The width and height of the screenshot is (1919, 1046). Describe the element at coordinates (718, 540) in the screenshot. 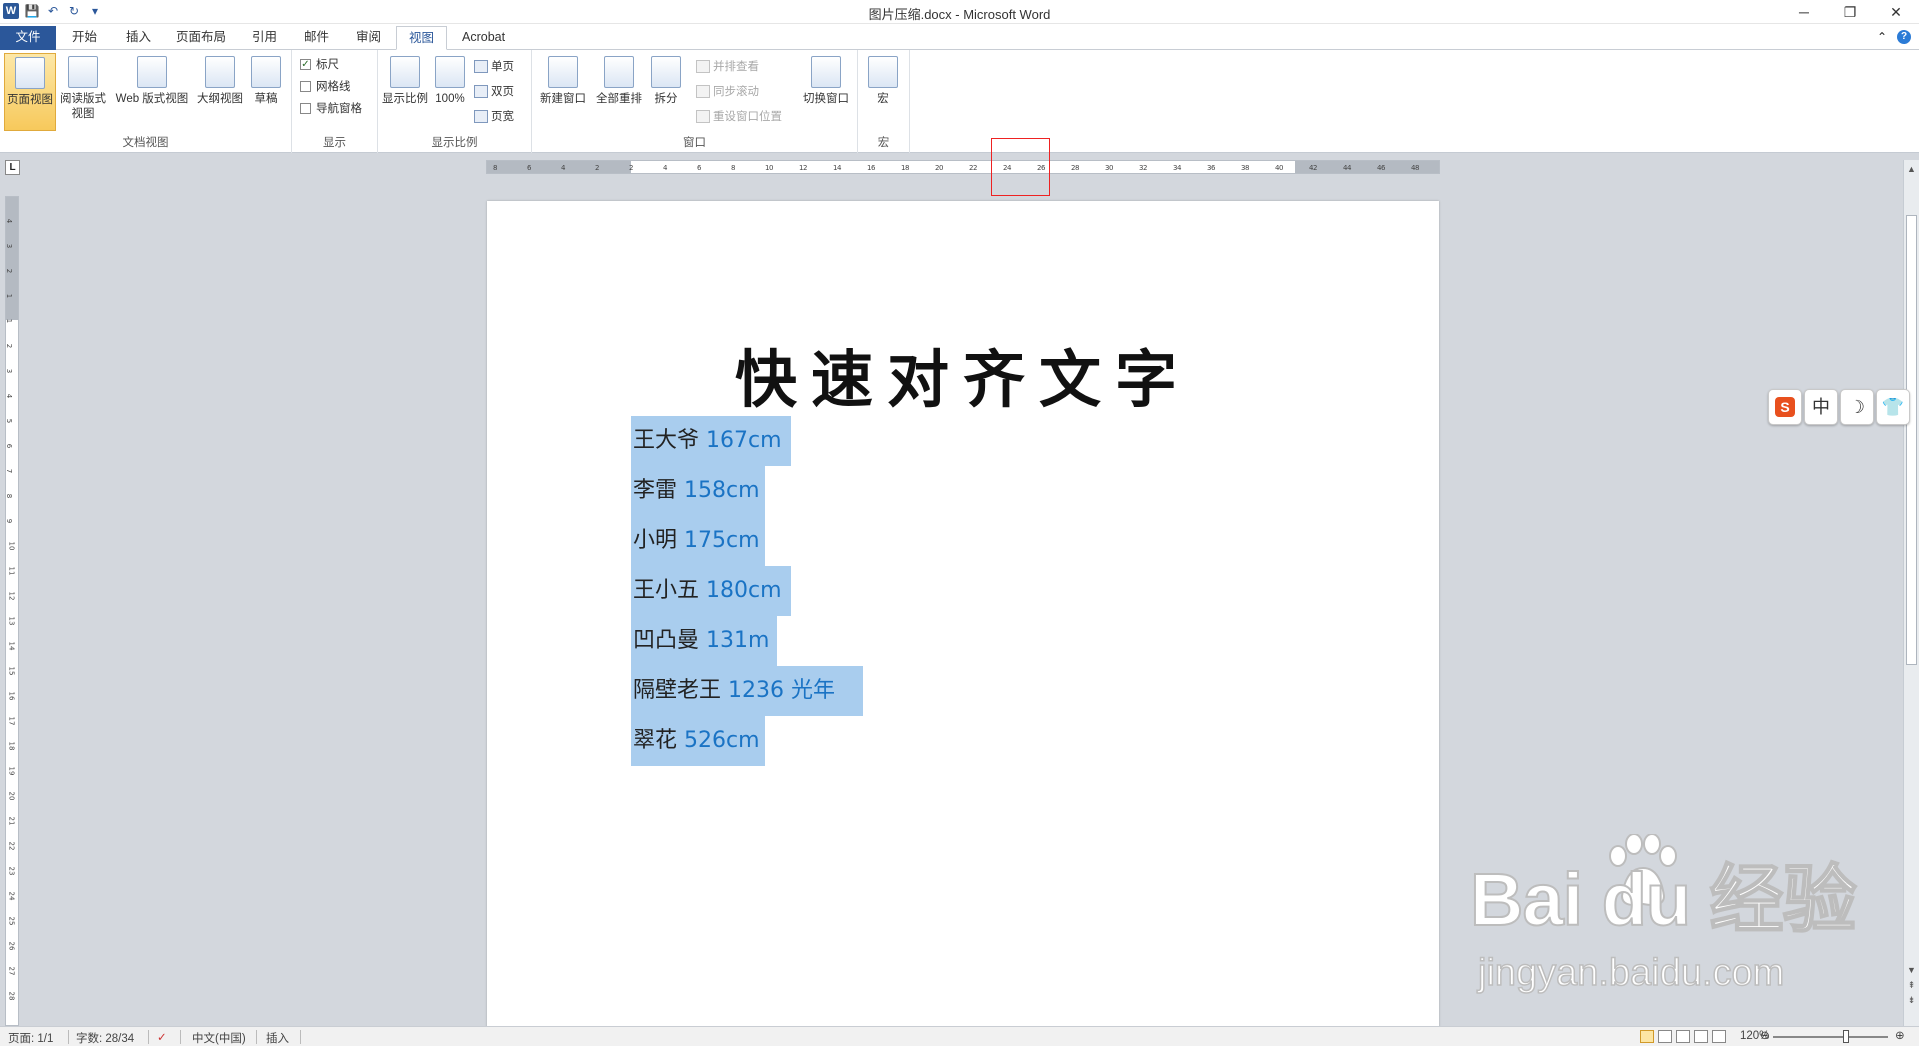

I see `height-value: 175cm` at that location.